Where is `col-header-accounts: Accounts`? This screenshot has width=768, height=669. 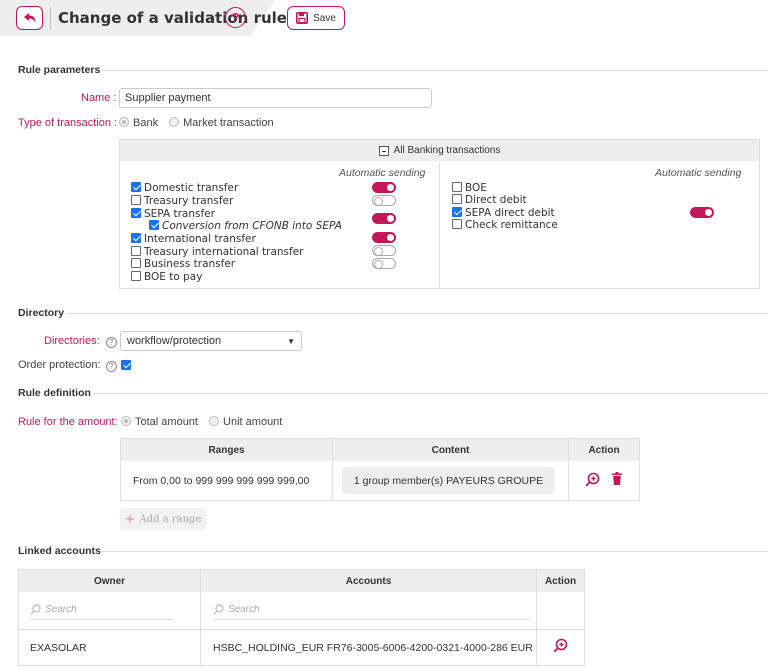 col-header-accounts: Accounts is located at coordinates (368, 581).